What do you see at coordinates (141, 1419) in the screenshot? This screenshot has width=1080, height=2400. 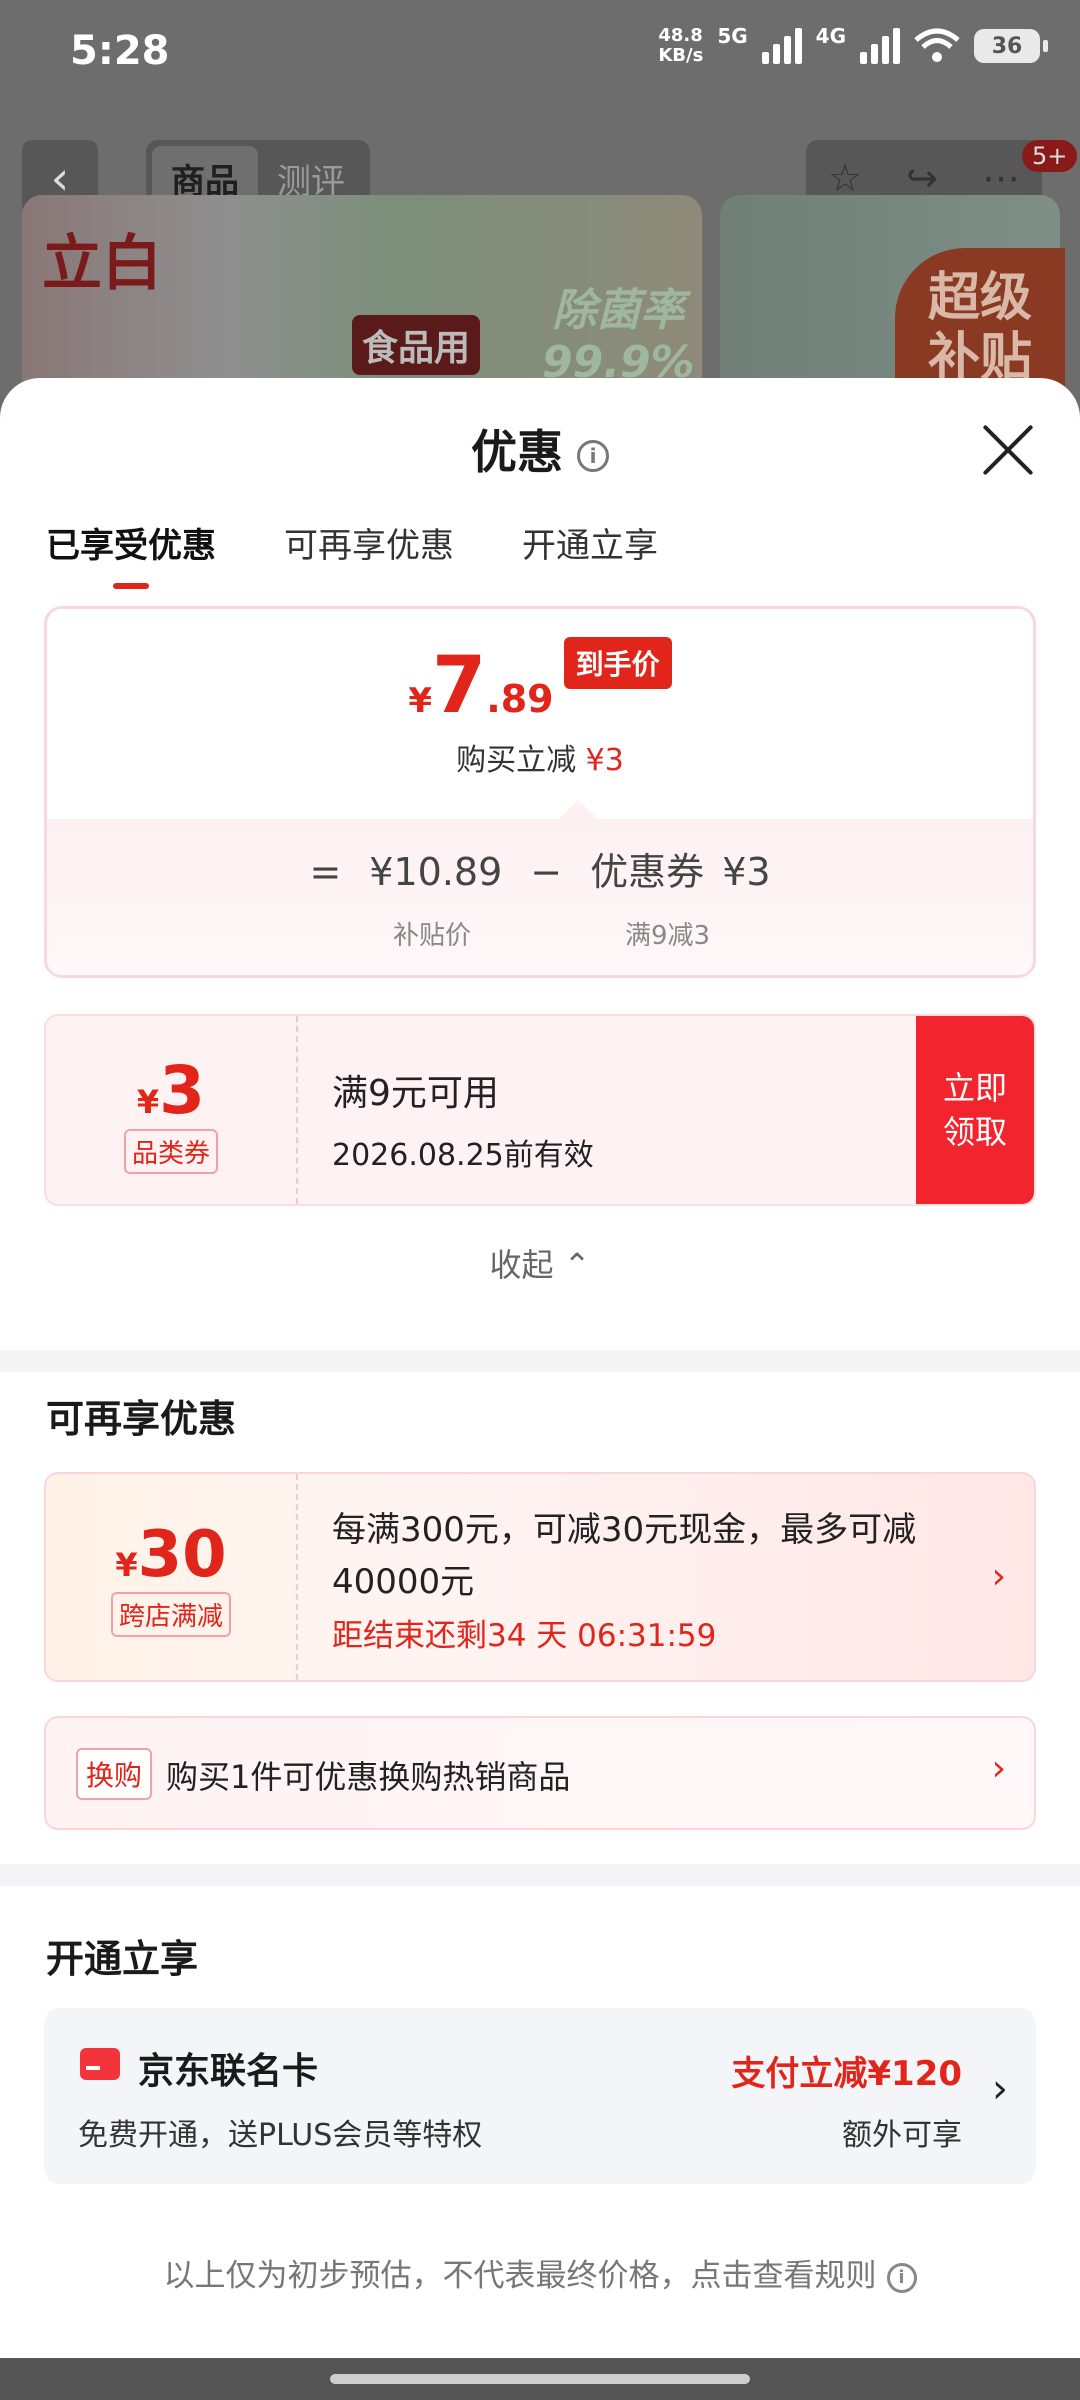 I see `more-discounts-title: 可再享优惠` at bounding box center [141, 1419].